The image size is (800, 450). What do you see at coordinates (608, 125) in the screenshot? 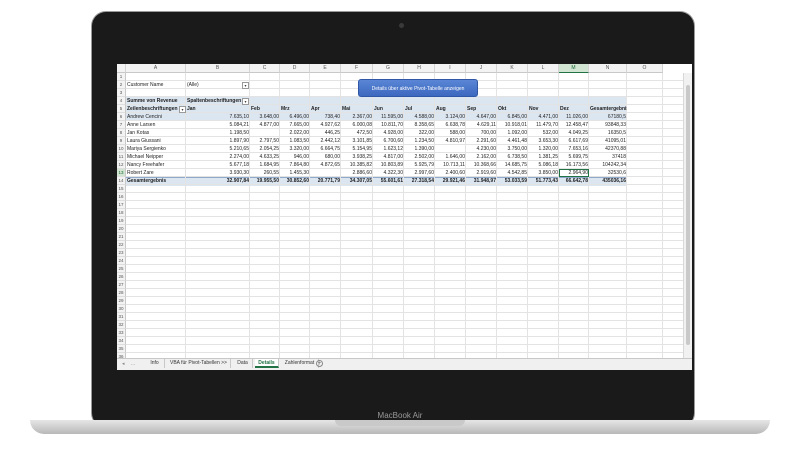
I see `row-total-cell: 93848,33` at bounding box center [608, 125].